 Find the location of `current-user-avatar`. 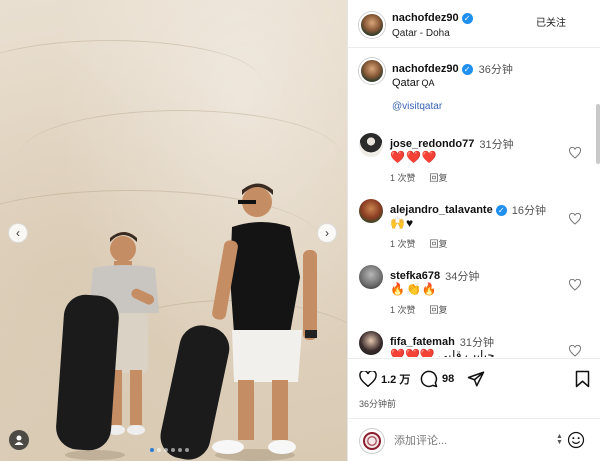

current-user-avatar is located at coordinates (372, 441).